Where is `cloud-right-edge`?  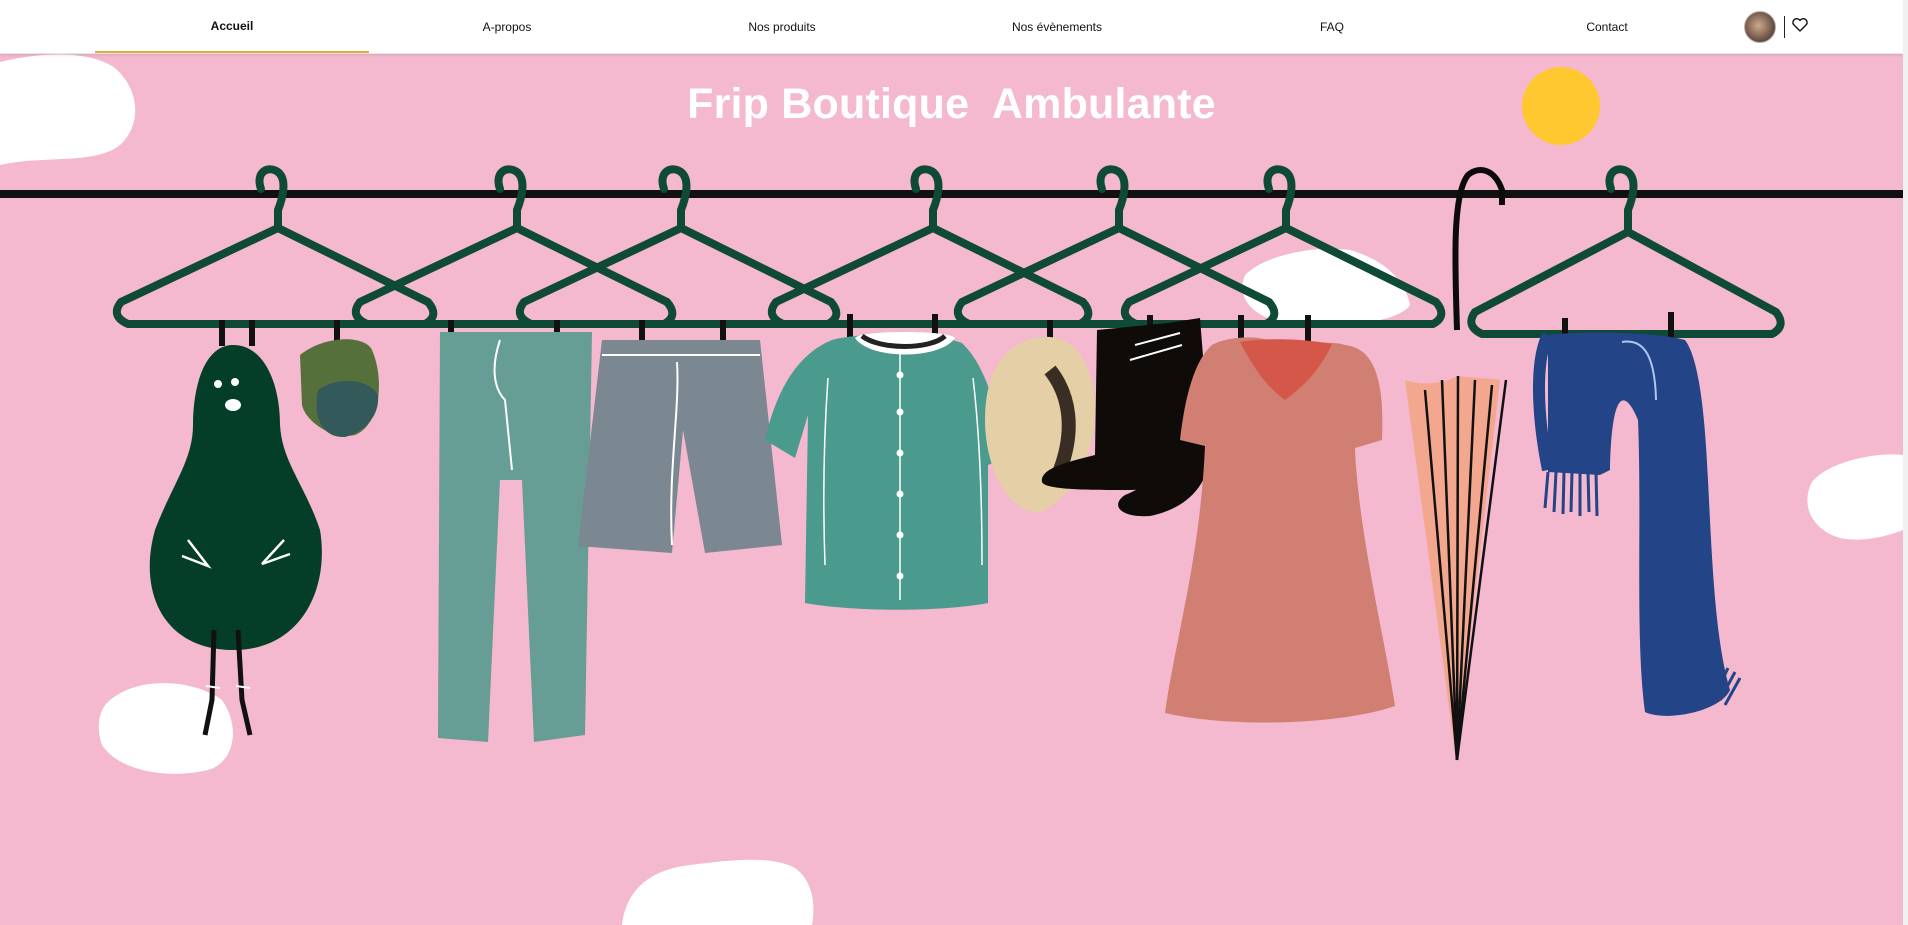
cloud-right-edge is located at coordinates (1855, 497).